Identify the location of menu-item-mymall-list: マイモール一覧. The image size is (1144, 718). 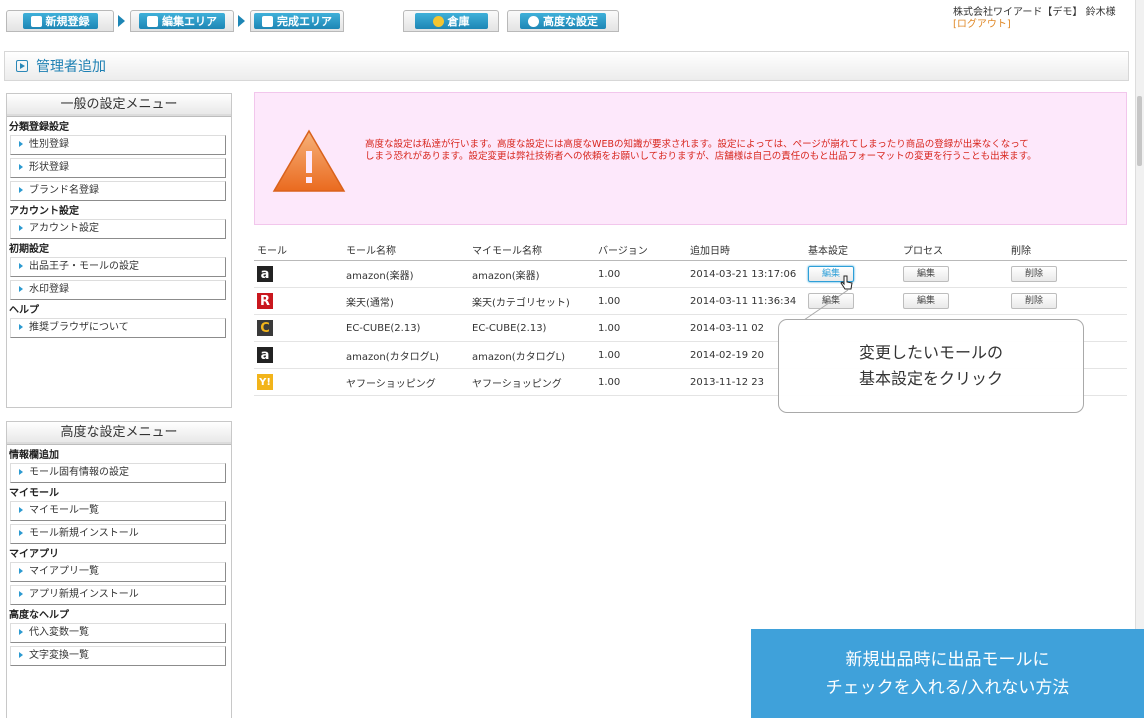
(118, 511).